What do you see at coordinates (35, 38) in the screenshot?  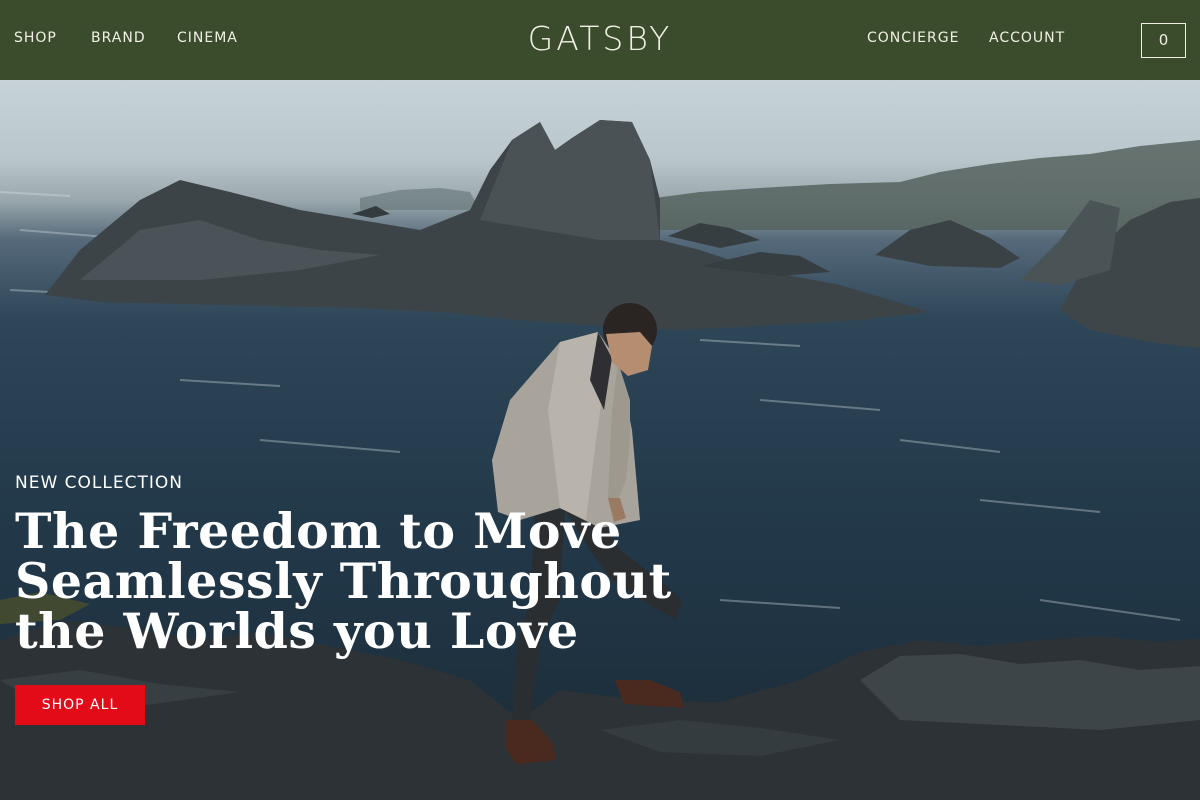 I see `nav-shop: SHOP` at bounding box center [35, 38].